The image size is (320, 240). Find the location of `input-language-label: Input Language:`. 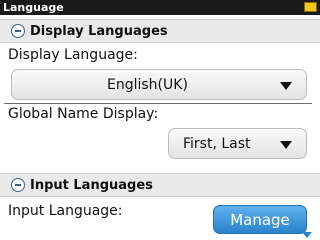

input-language-label: Input Language: is located at coordinates (65, 211).